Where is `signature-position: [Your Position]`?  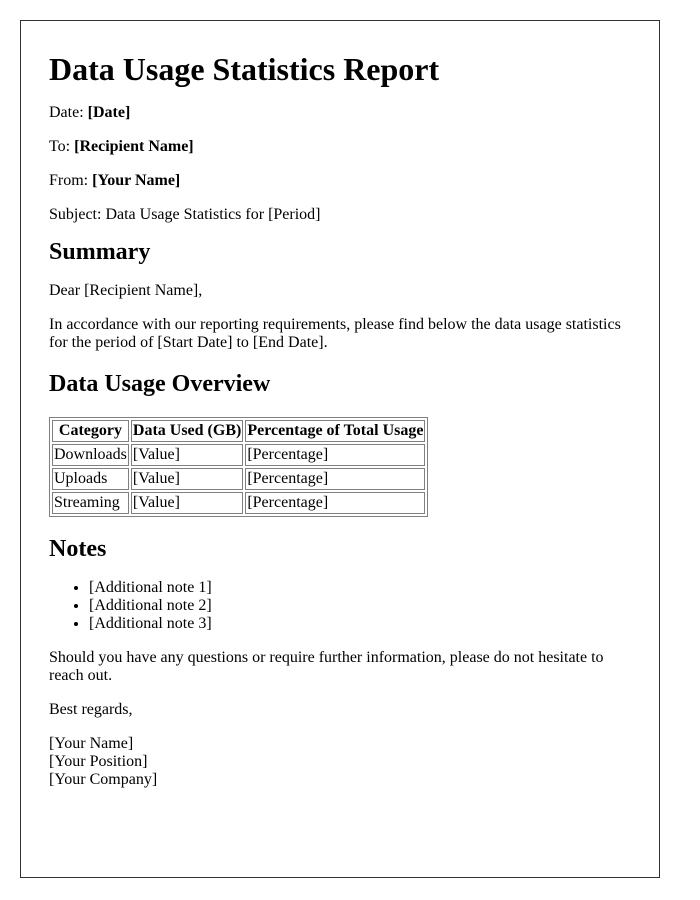 signature-position: [Your Position] is located at coordinates (98, 761).